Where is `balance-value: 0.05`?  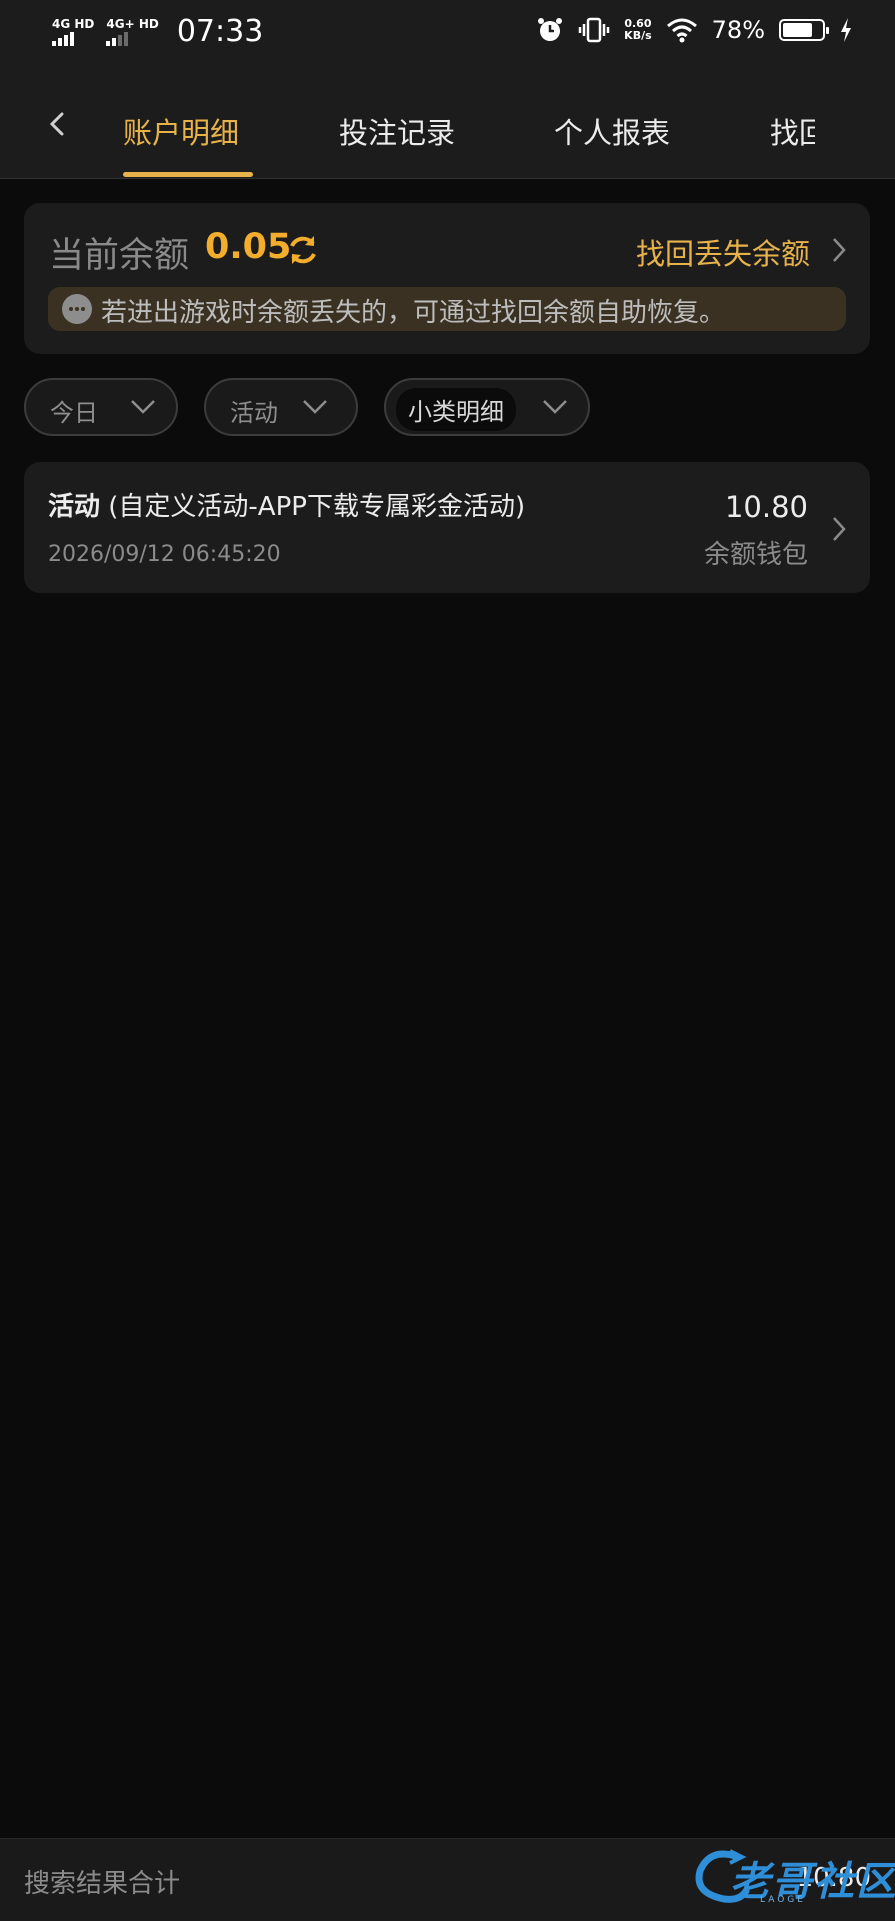 balance-value: 0.05 is located at coordinates (248, 247).